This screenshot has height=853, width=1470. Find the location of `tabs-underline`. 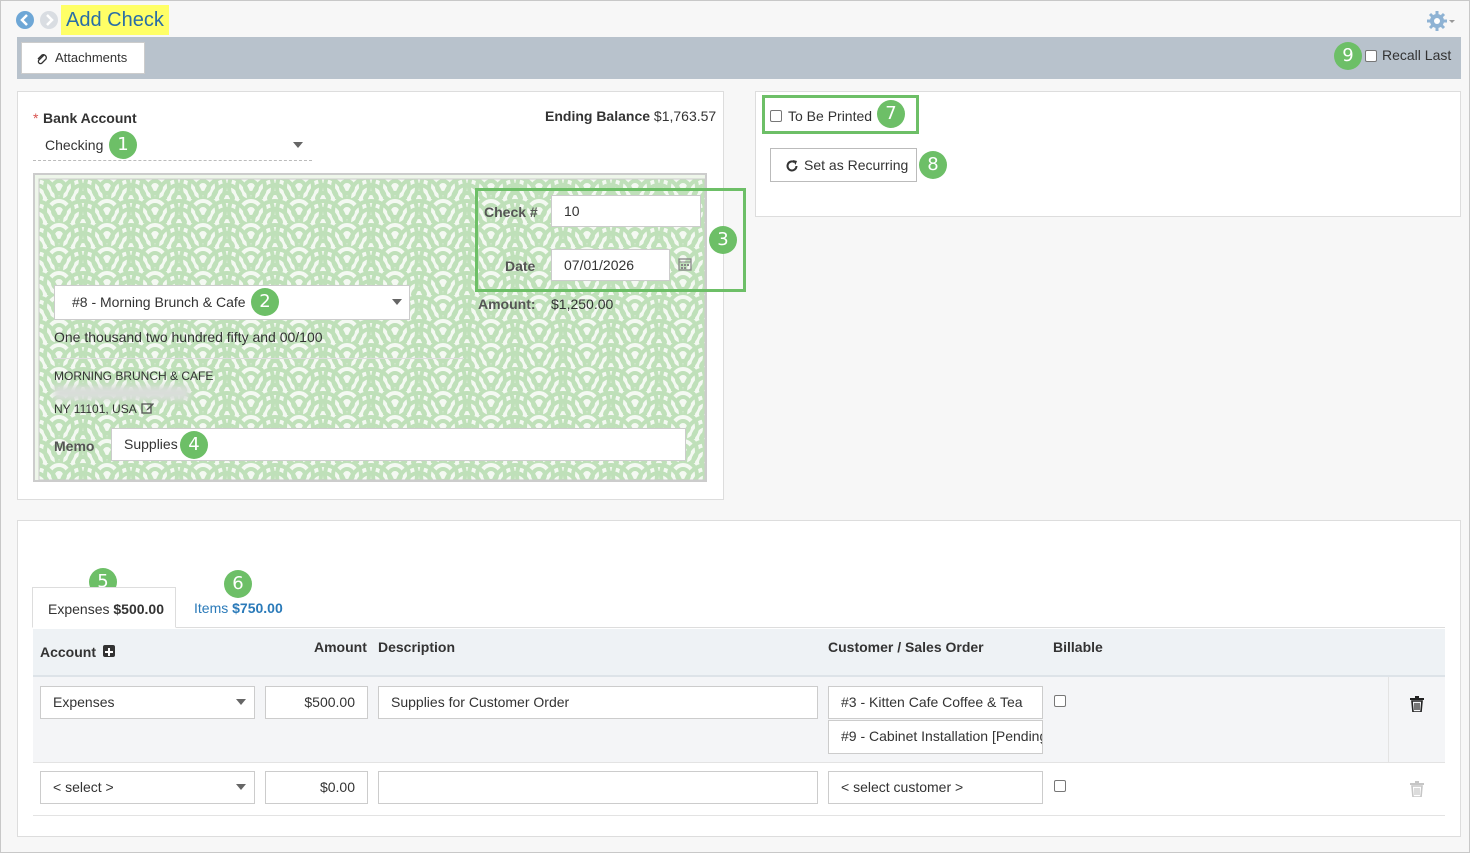

tabs-underline is located at coordinates (739, 627).